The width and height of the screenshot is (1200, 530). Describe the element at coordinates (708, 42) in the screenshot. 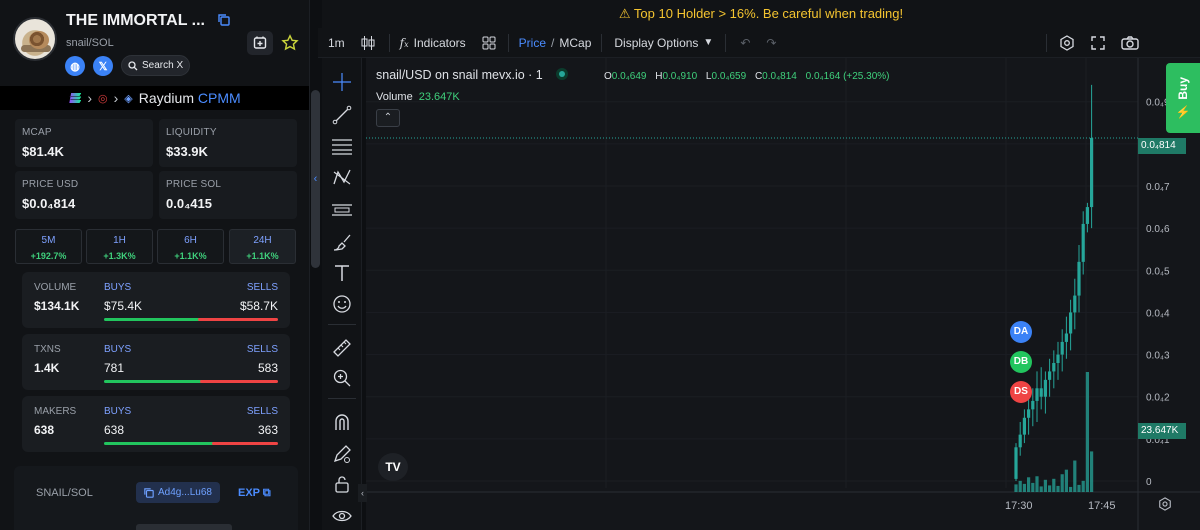

I see `caret-down-icon: ▼` at that location.